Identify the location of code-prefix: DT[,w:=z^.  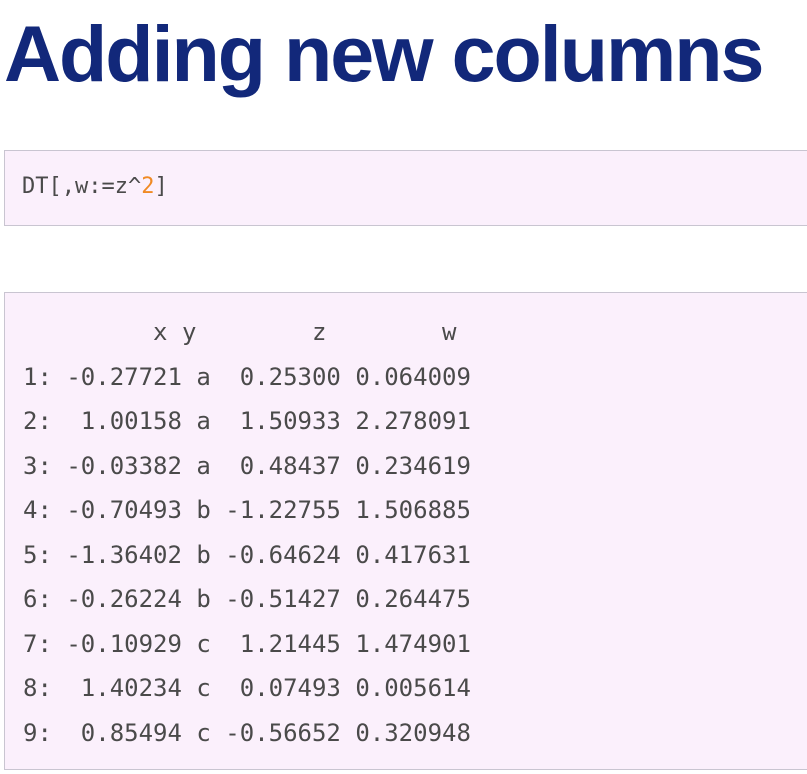
(82, 186).